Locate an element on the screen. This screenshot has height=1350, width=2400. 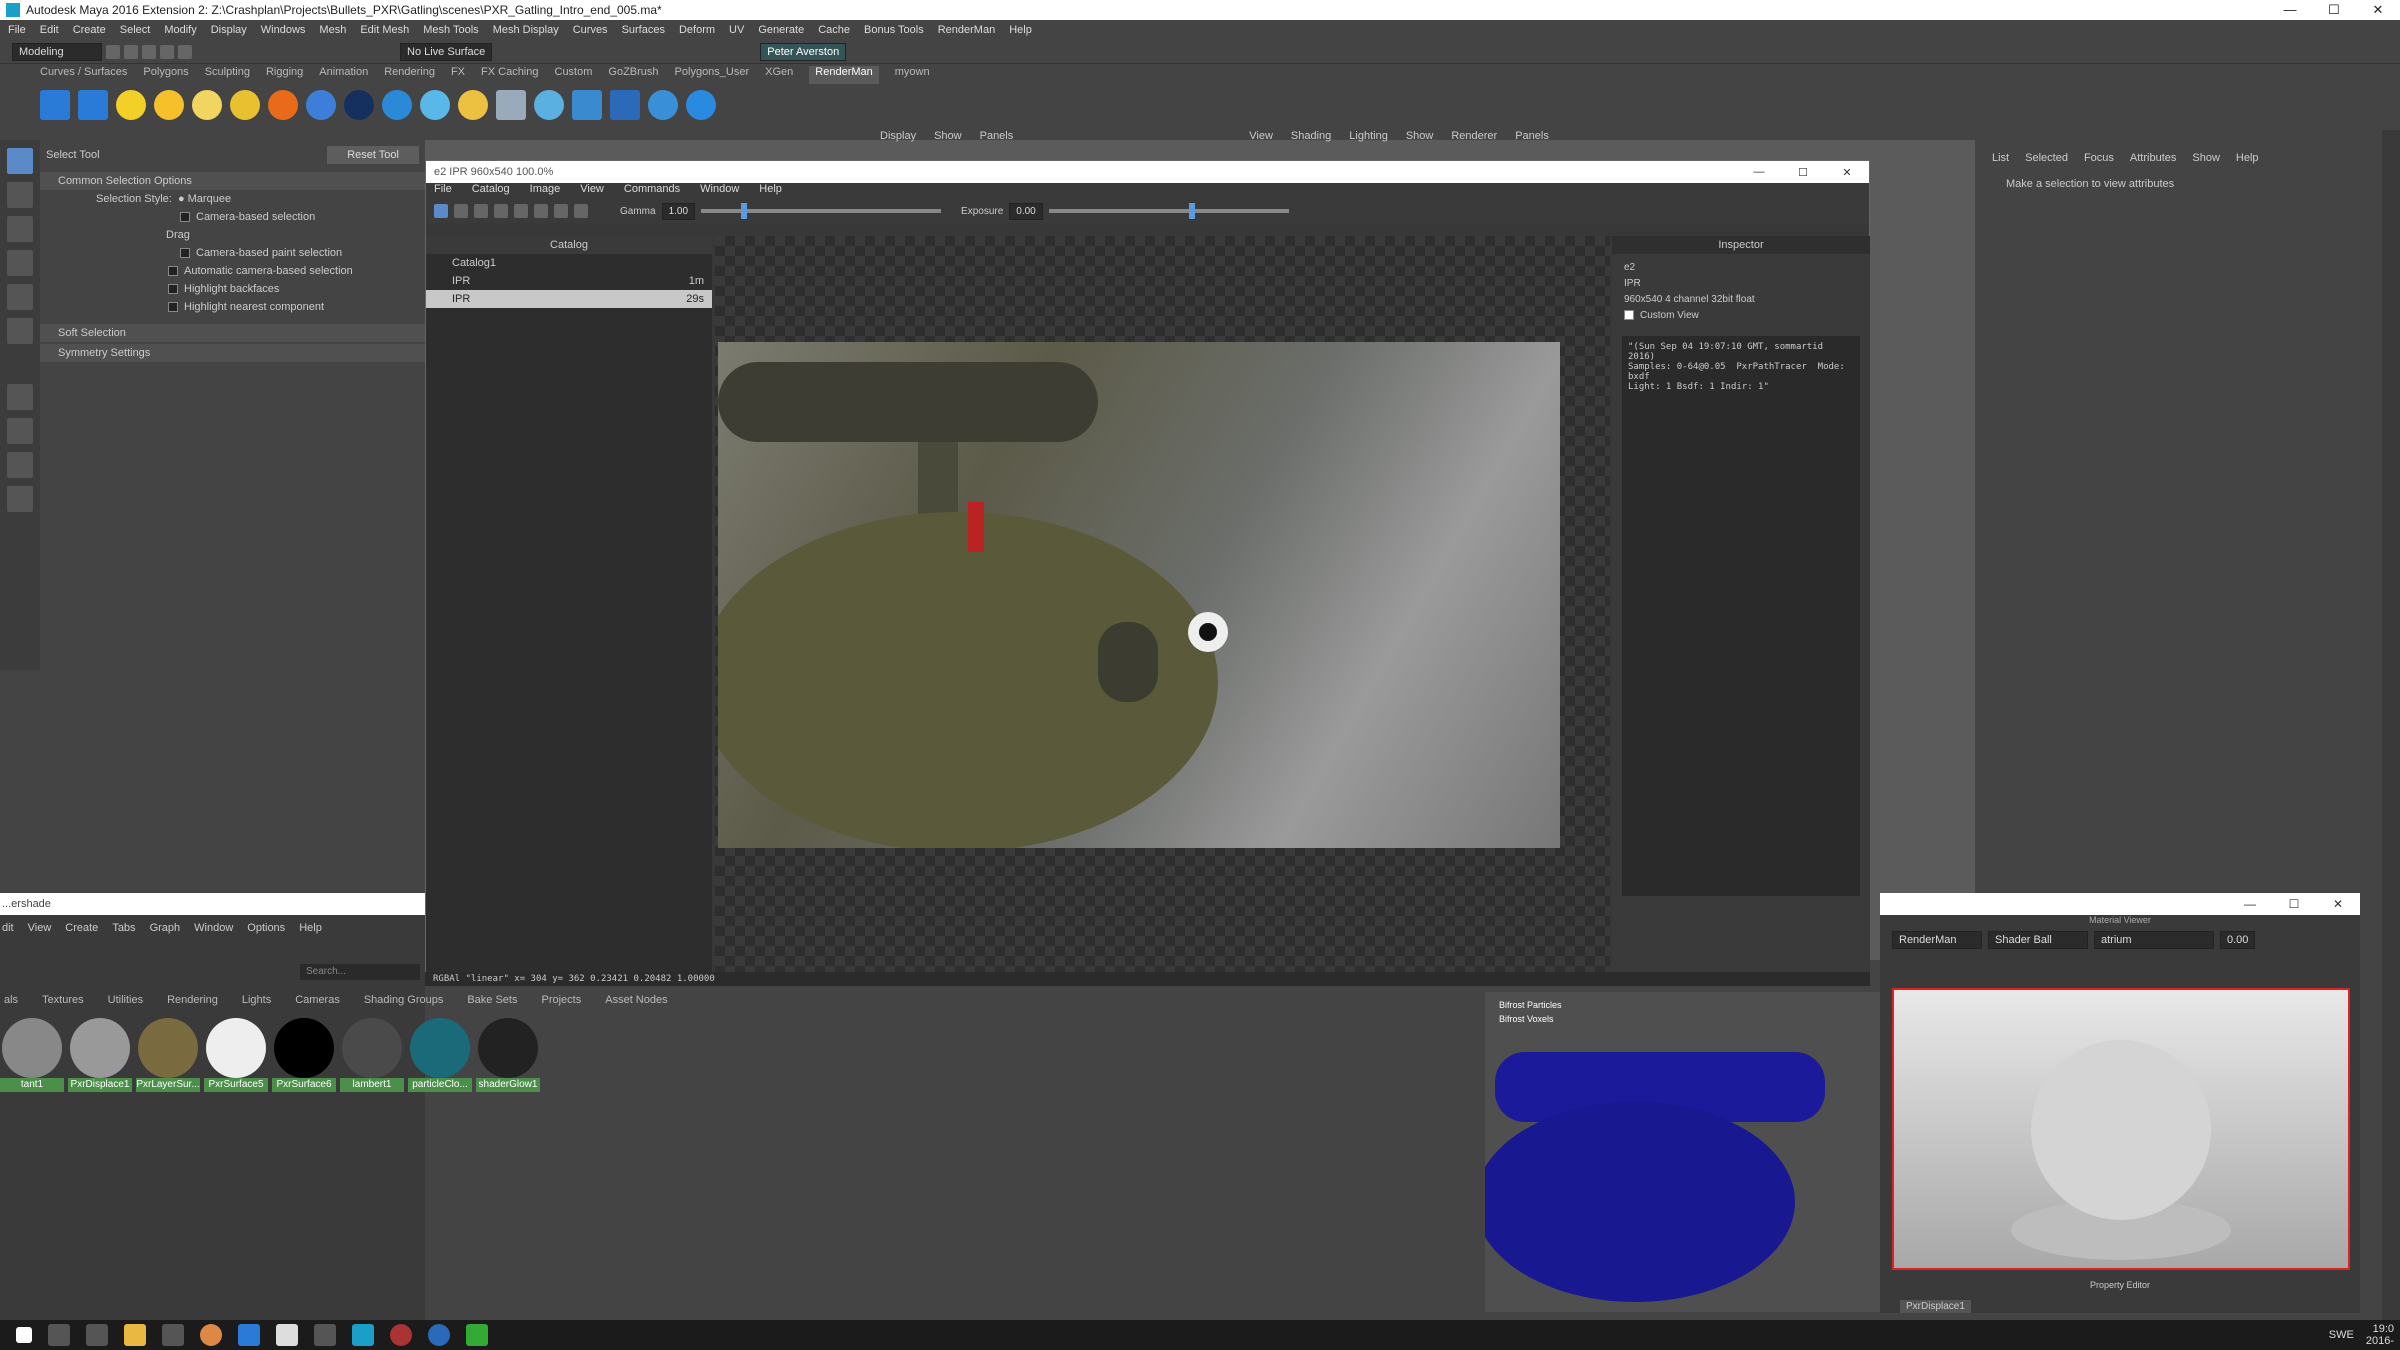
shelf-tab: Custom is located at coordinates (574, 75).